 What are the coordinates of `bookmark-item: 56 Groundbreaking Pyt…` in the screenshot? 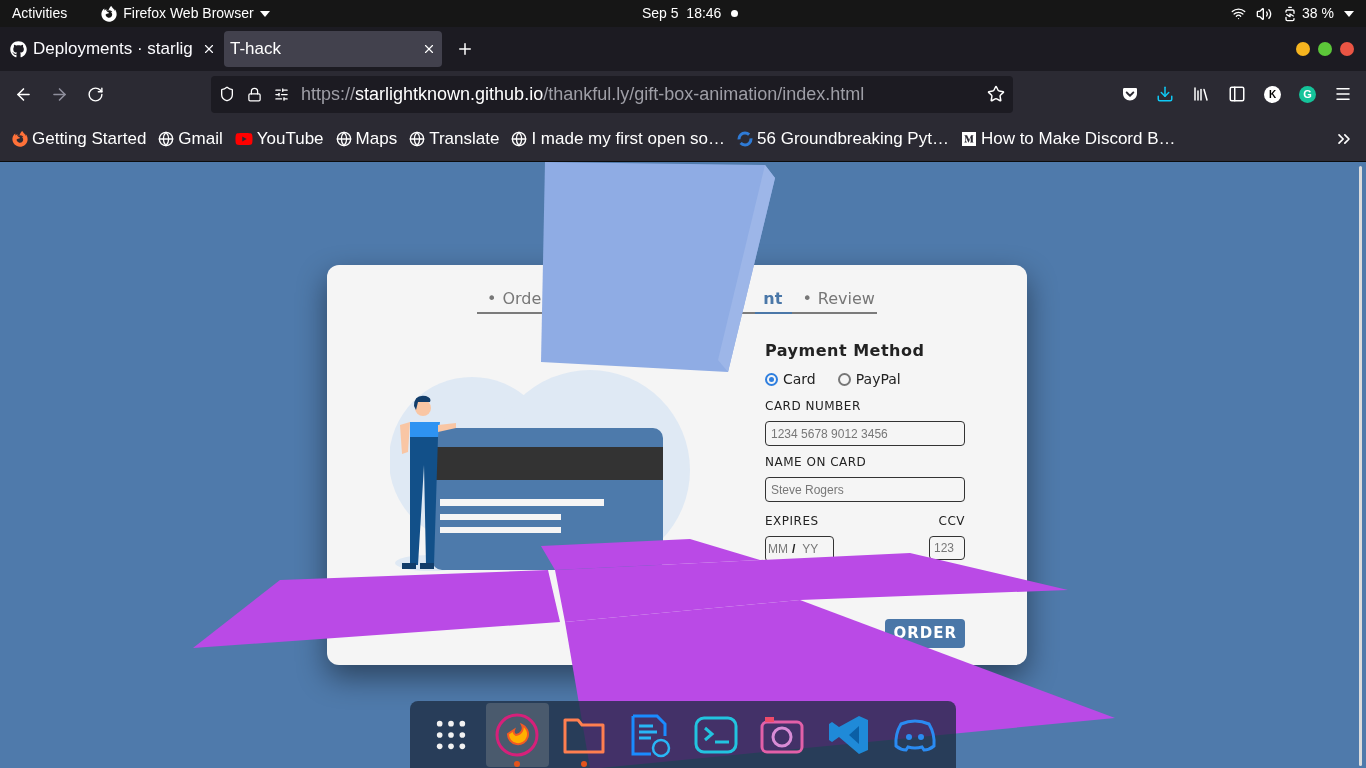 It's located at (843, 139).